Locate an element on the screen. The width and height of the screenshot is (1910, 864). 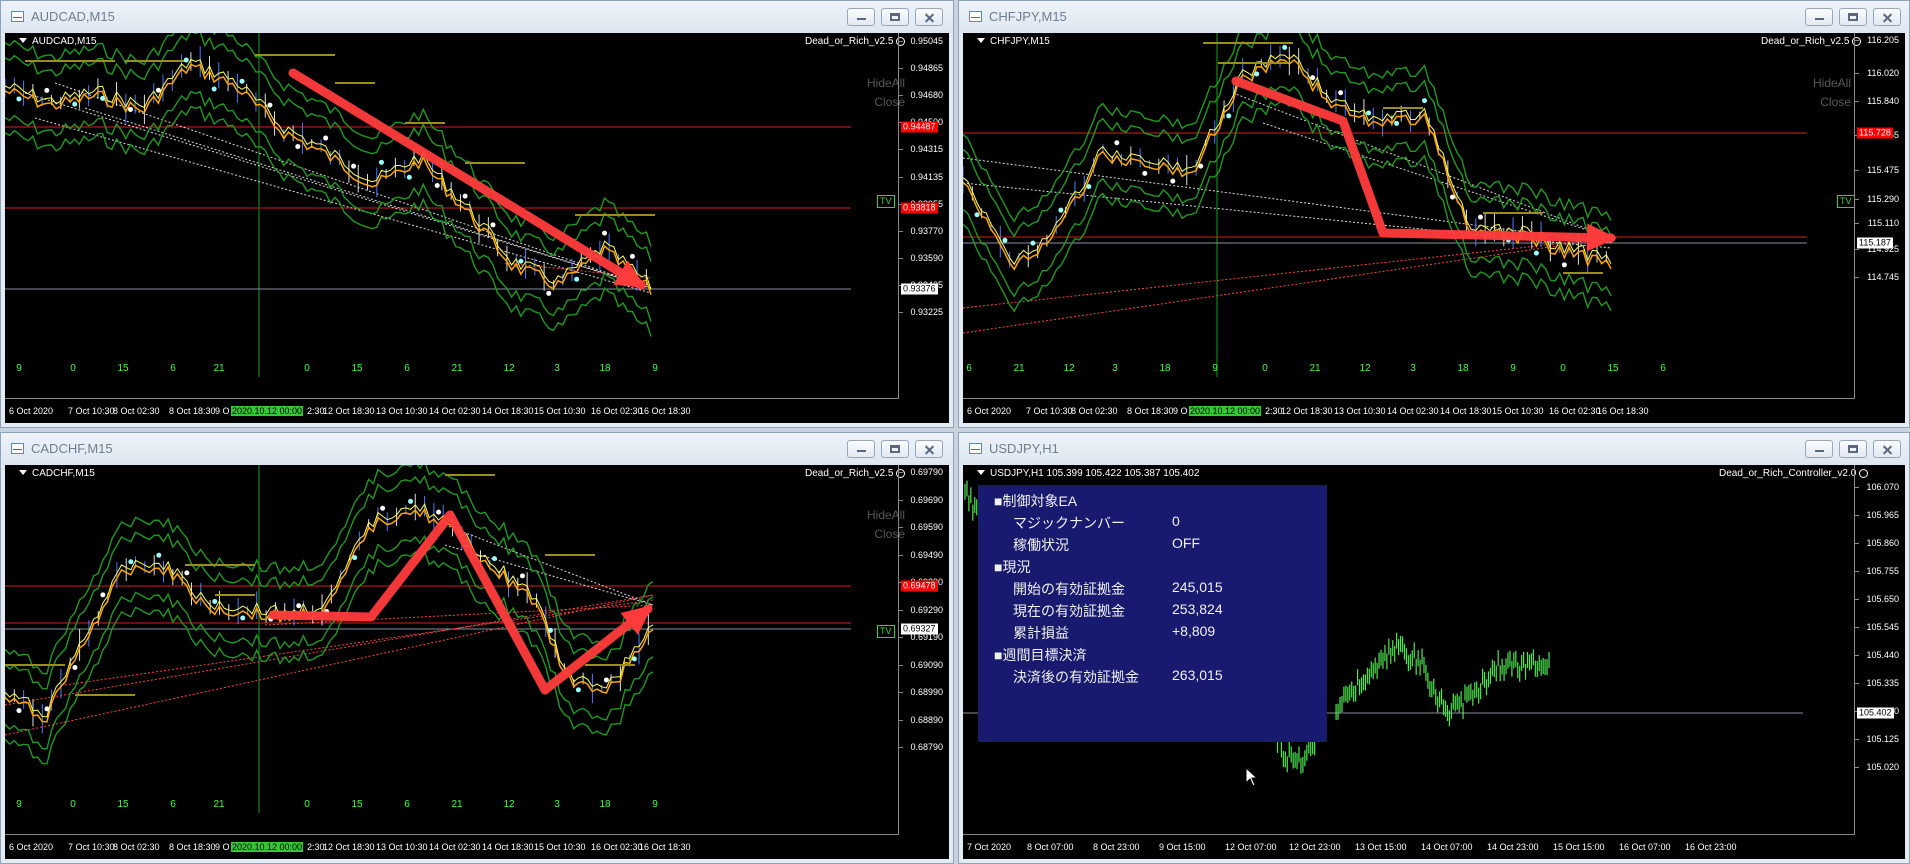
price-tick-label: 0.68890 is located at coordinates (926, 719).